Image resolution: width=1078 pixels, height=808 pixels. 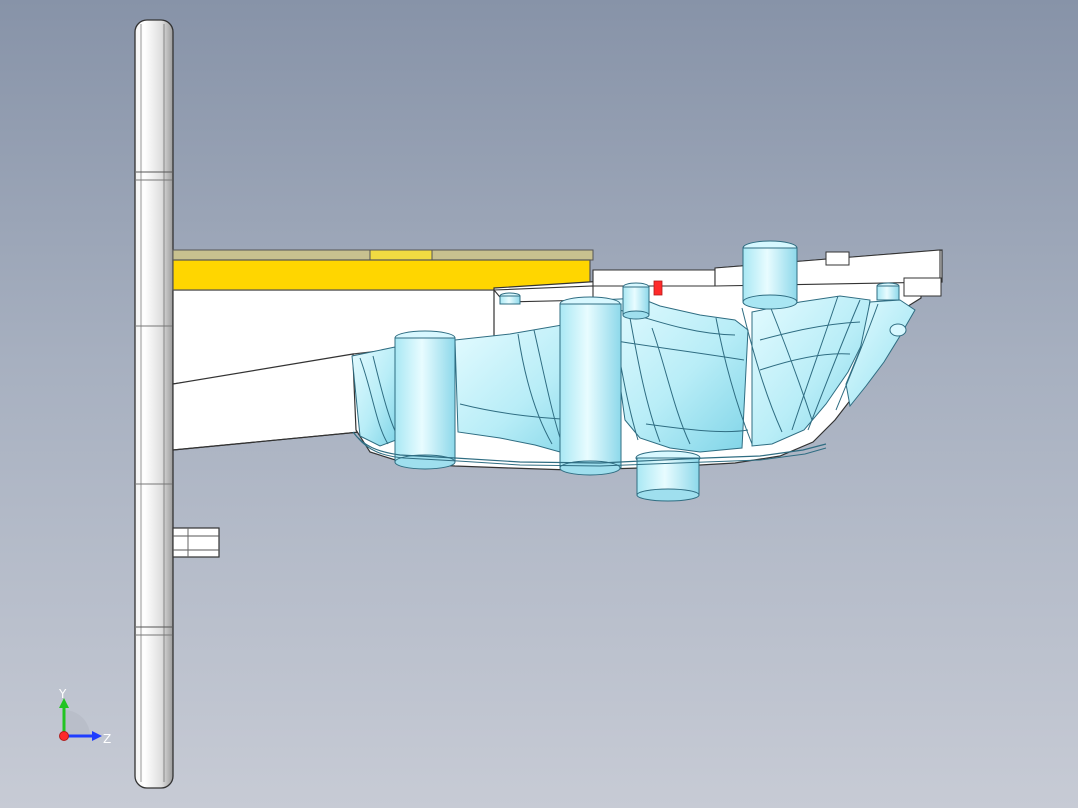 What do you see at coordinates (383, 270) in the screenshot?
I see `top-bar-highlight` at bounding box center [383, 270].